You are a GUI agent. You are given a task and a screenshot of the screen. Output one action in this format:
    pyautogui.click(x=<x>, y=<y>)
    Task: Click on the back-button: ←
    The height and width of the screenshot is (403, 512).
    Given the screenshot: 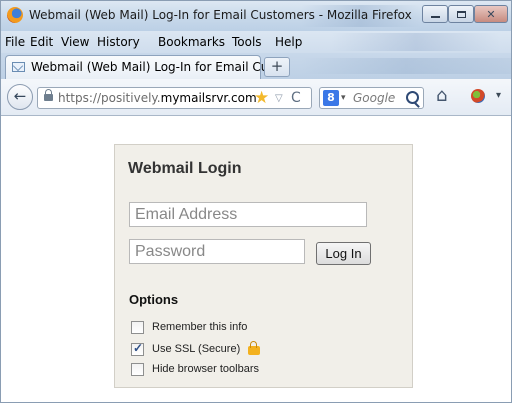 What is the action you would take?
    pyautogui.click(x=20, y=97)
    